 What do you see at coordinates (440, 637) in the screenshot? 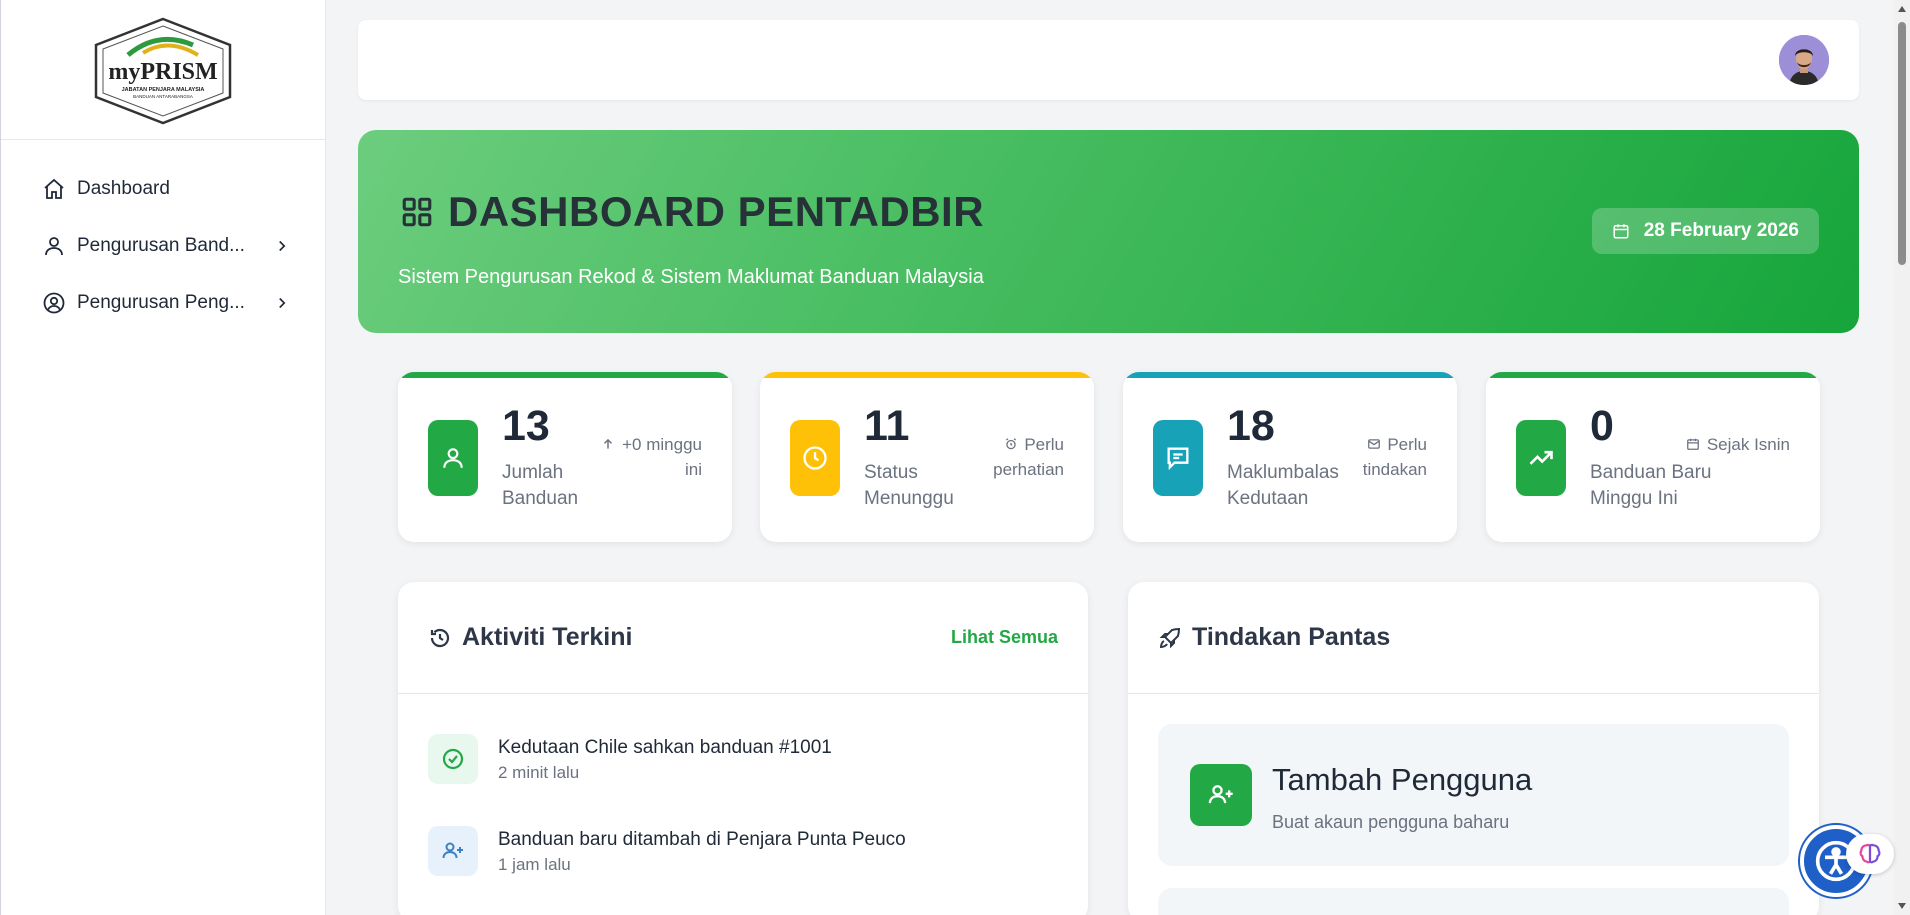
I see `history-icon` at bounding box center [440, 637].